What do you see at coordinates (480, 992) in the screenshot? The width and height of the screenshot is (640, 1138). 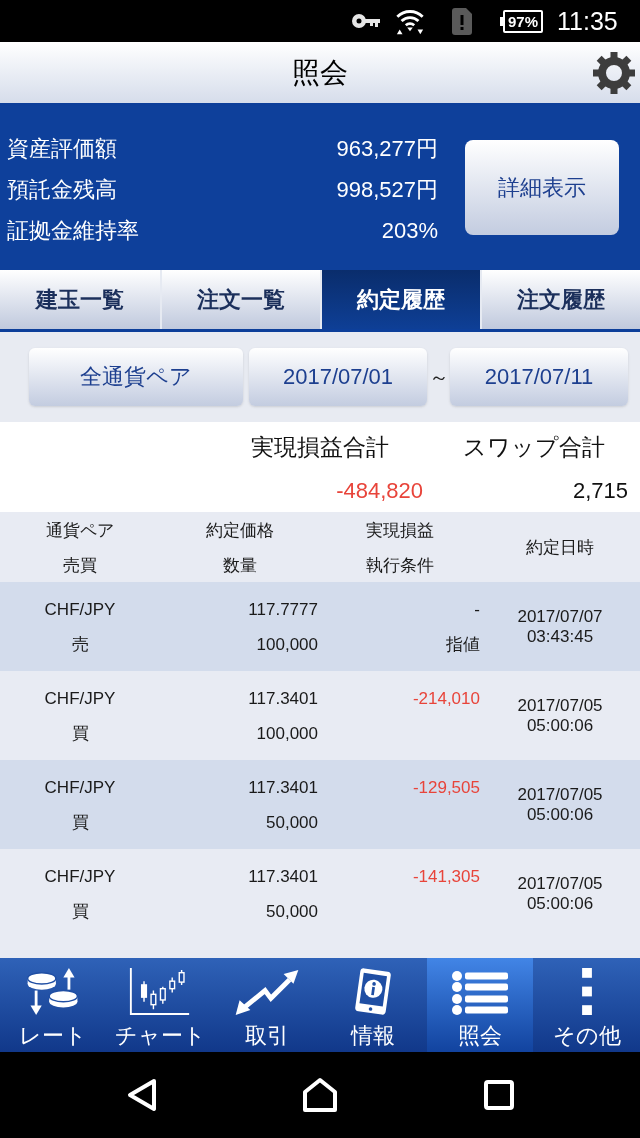 I see `list-icon` at bounding box center [480, 992].